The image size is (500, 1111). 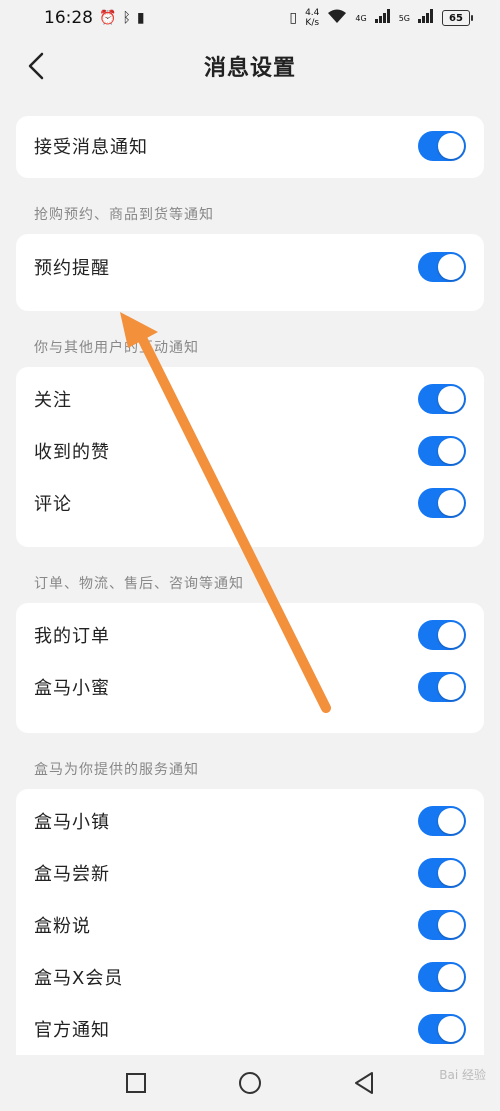 What do you see at coordinates (250, 267) in the screenshot?
I see `setting-row-reservation-reminder: 预约提醒` at bounding box center [250, 267].